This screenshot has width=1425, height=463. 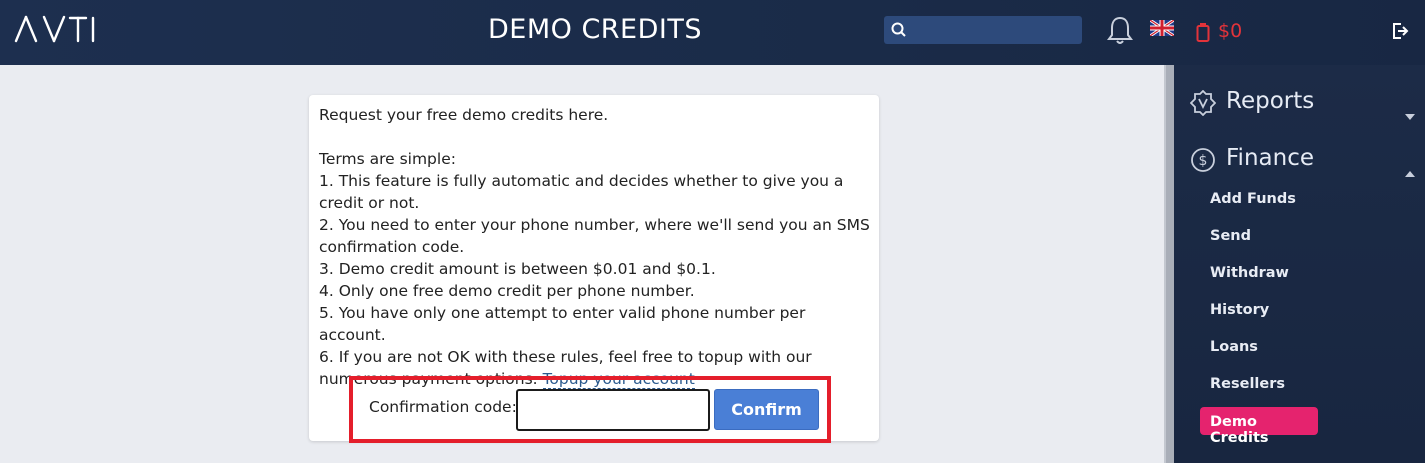 I want to click on sidebar-section-label: Finance, so click(x=1270, y=158).